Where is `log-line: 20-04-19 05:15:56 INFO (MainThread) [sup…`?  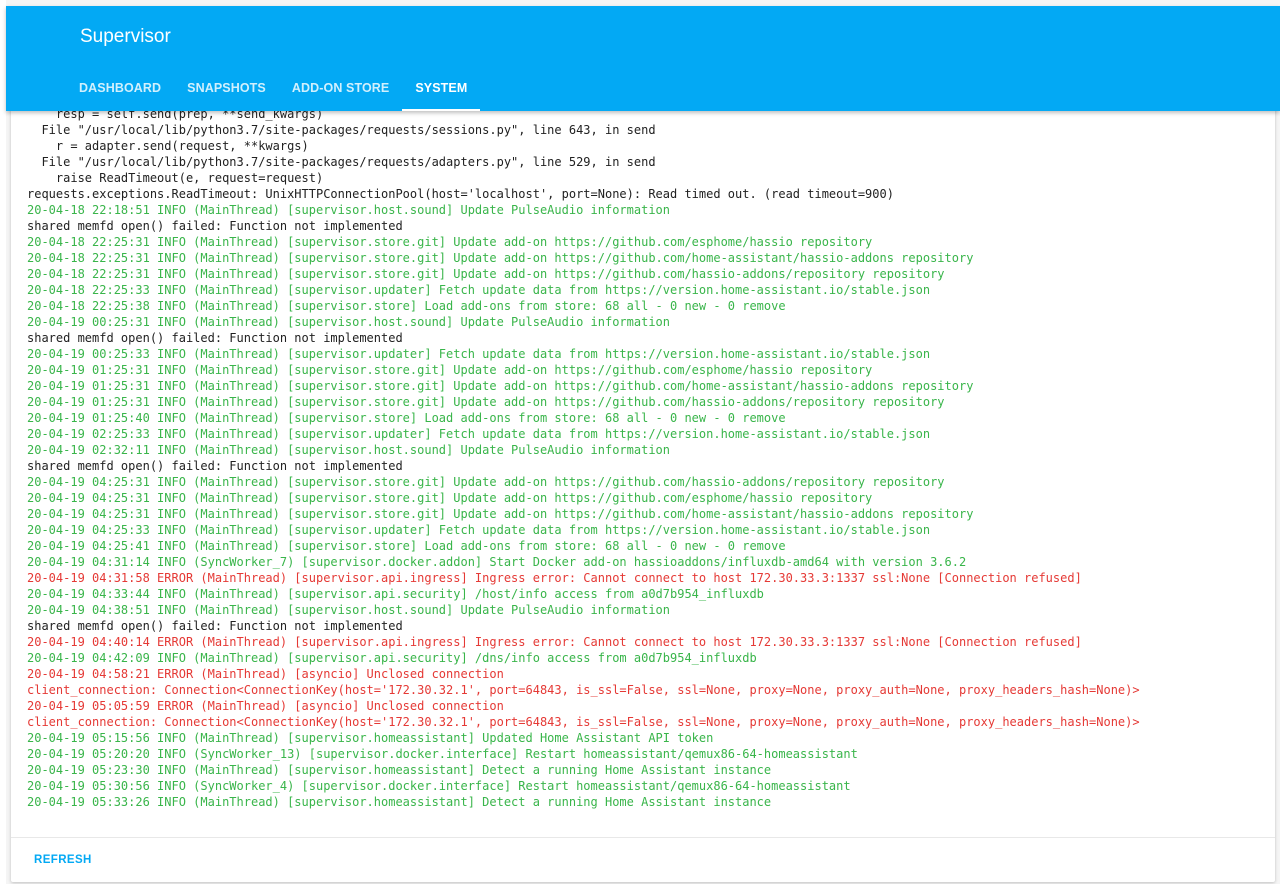
log-line: 20-04-19 05:15:56 INFO (MainThread) [sup… is located at coordinates (370, 738).